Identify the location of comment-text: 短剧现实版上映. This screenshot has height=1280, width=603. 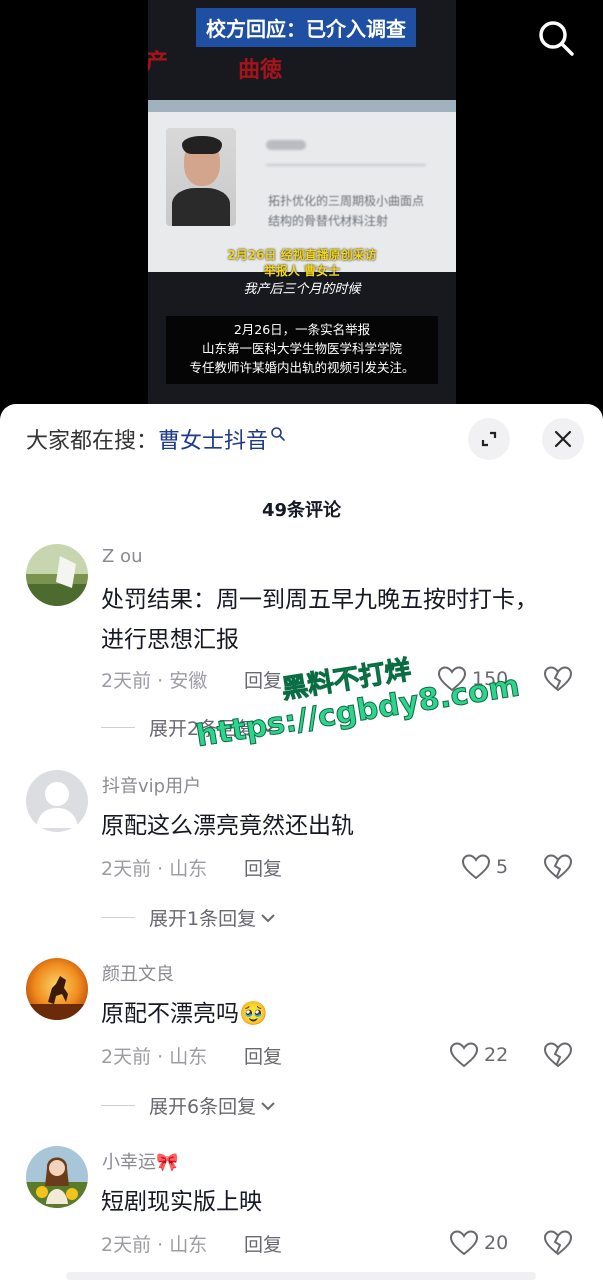
(181, 1202).